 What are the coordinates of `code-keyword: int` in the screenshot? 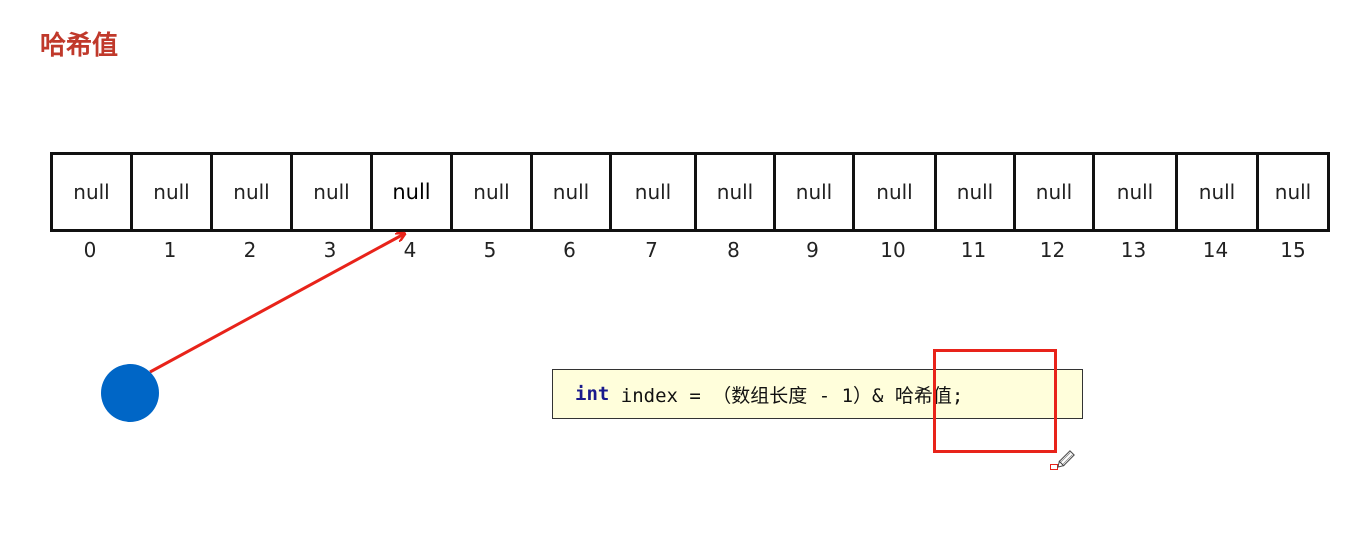 It's located at (592, 394).